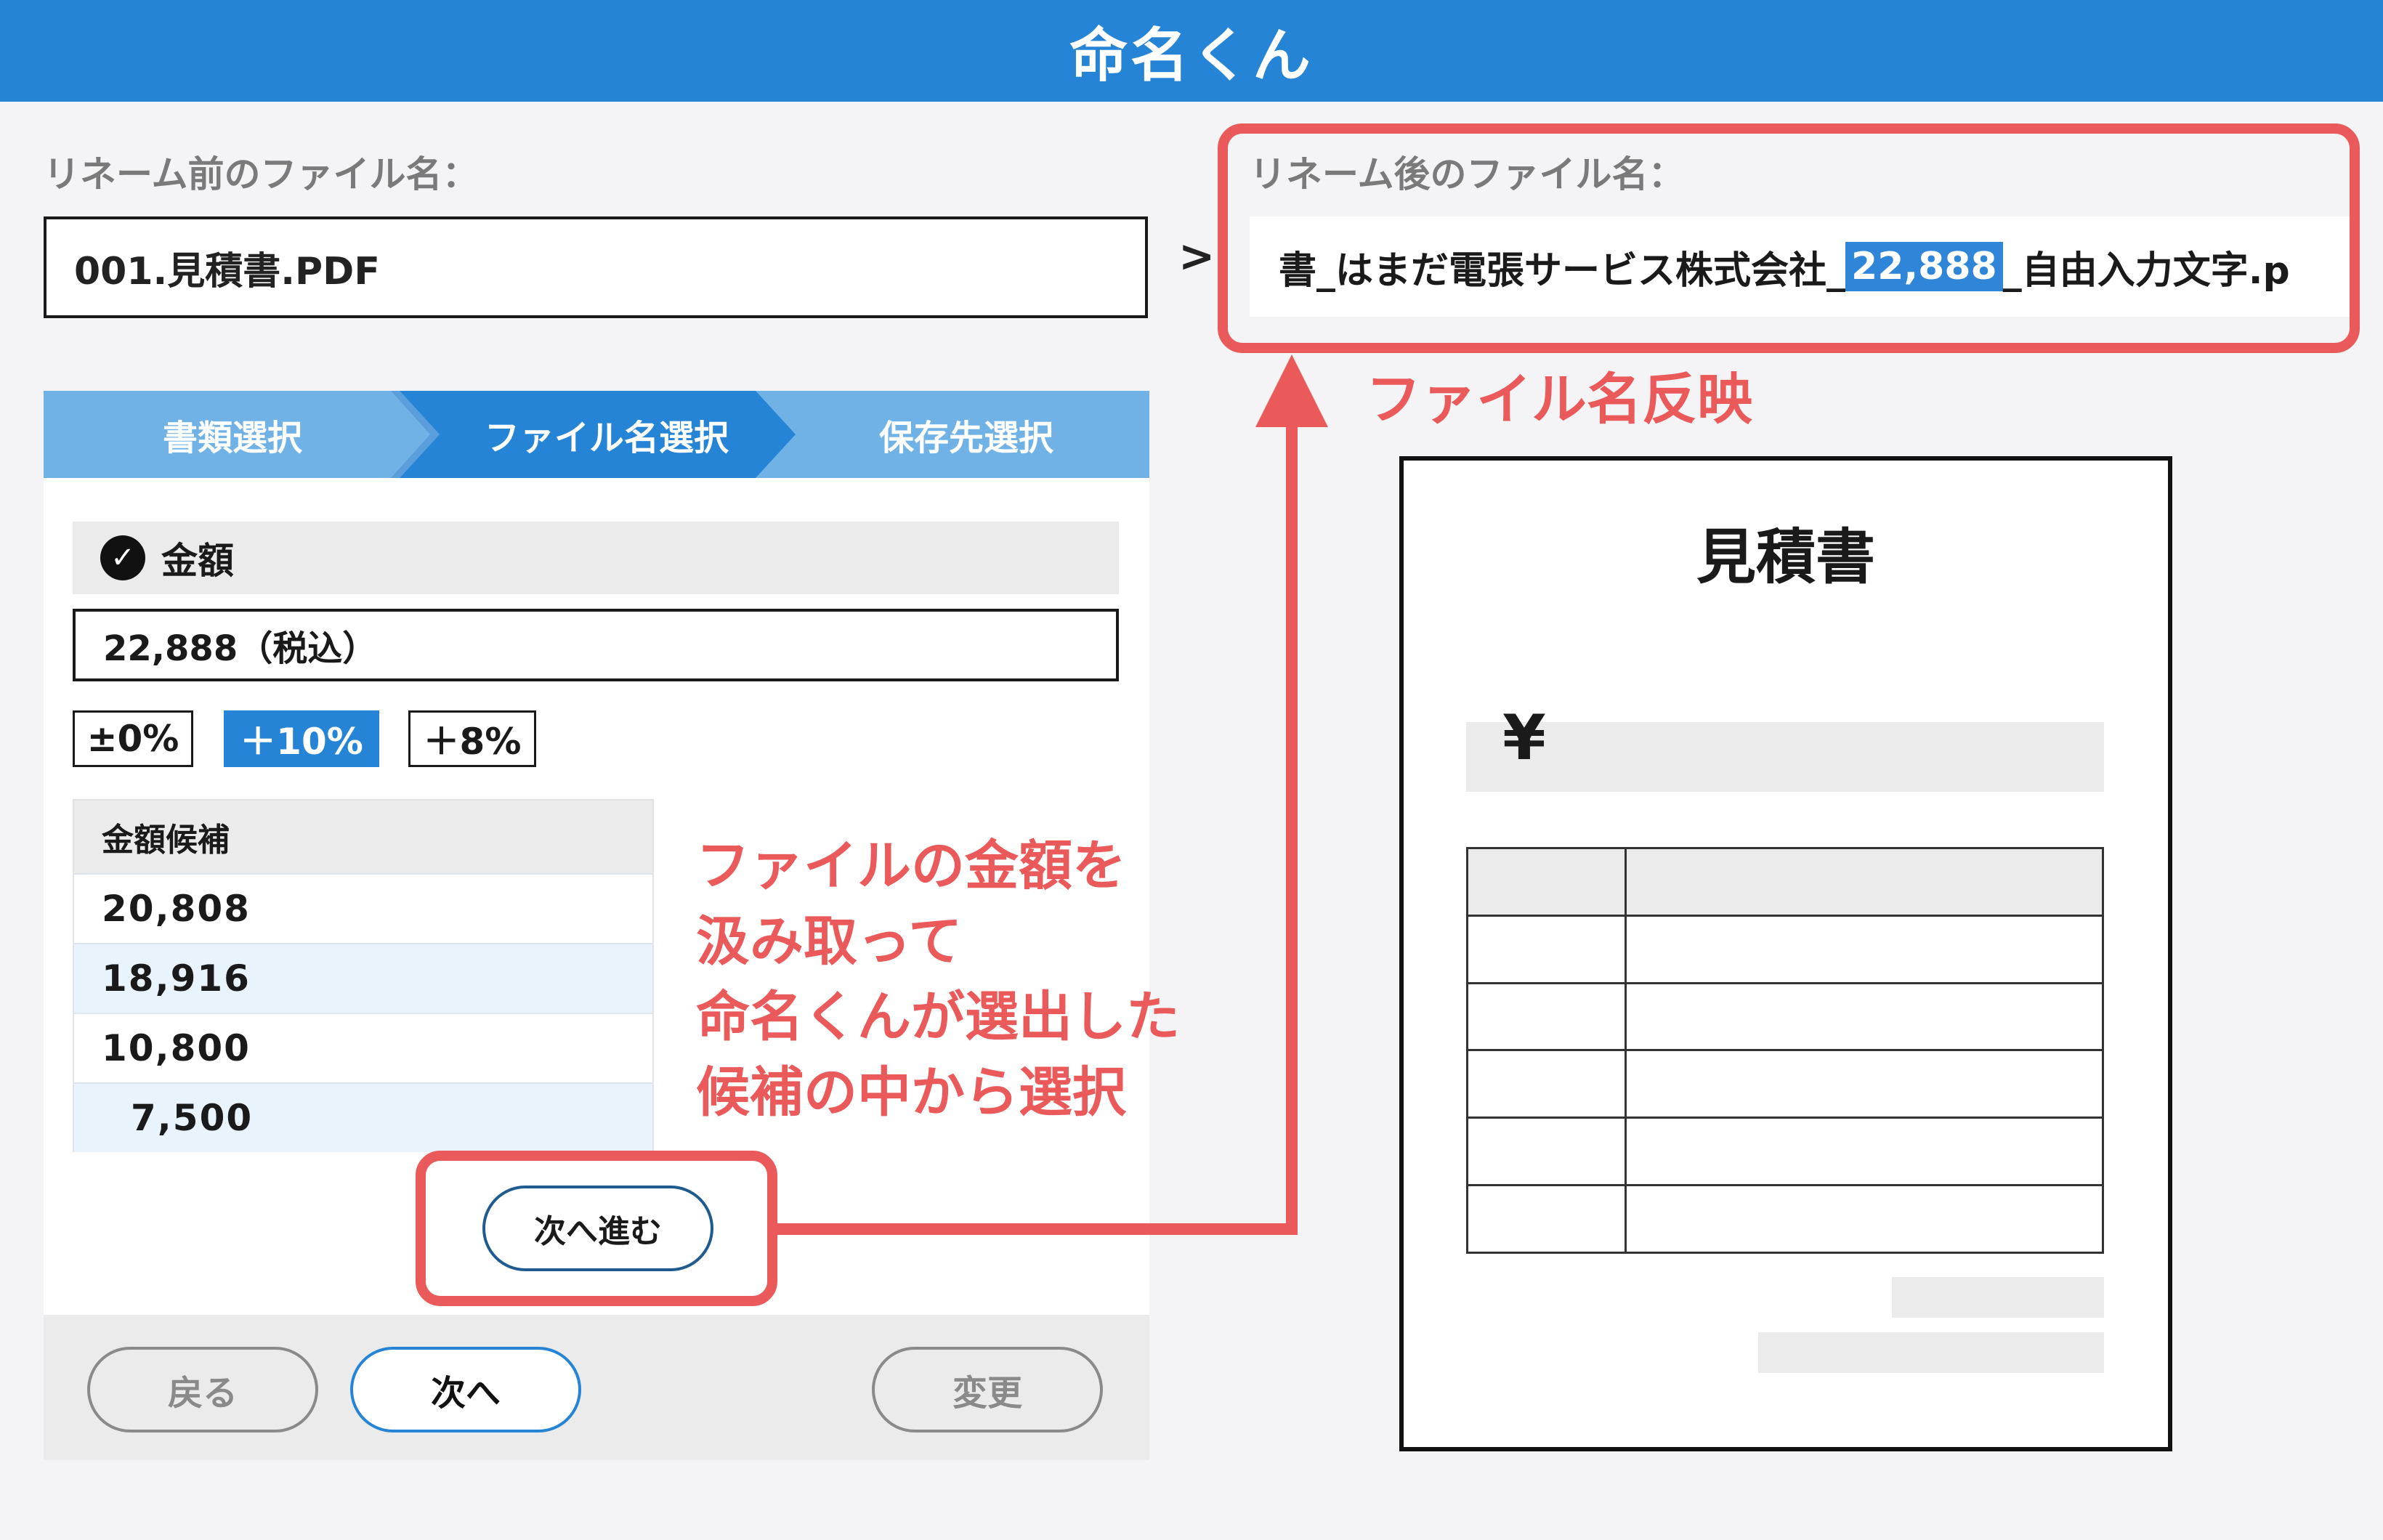 The image size is (2383, 1540). I want to click on document-amount-bar, so click(1785, 757).